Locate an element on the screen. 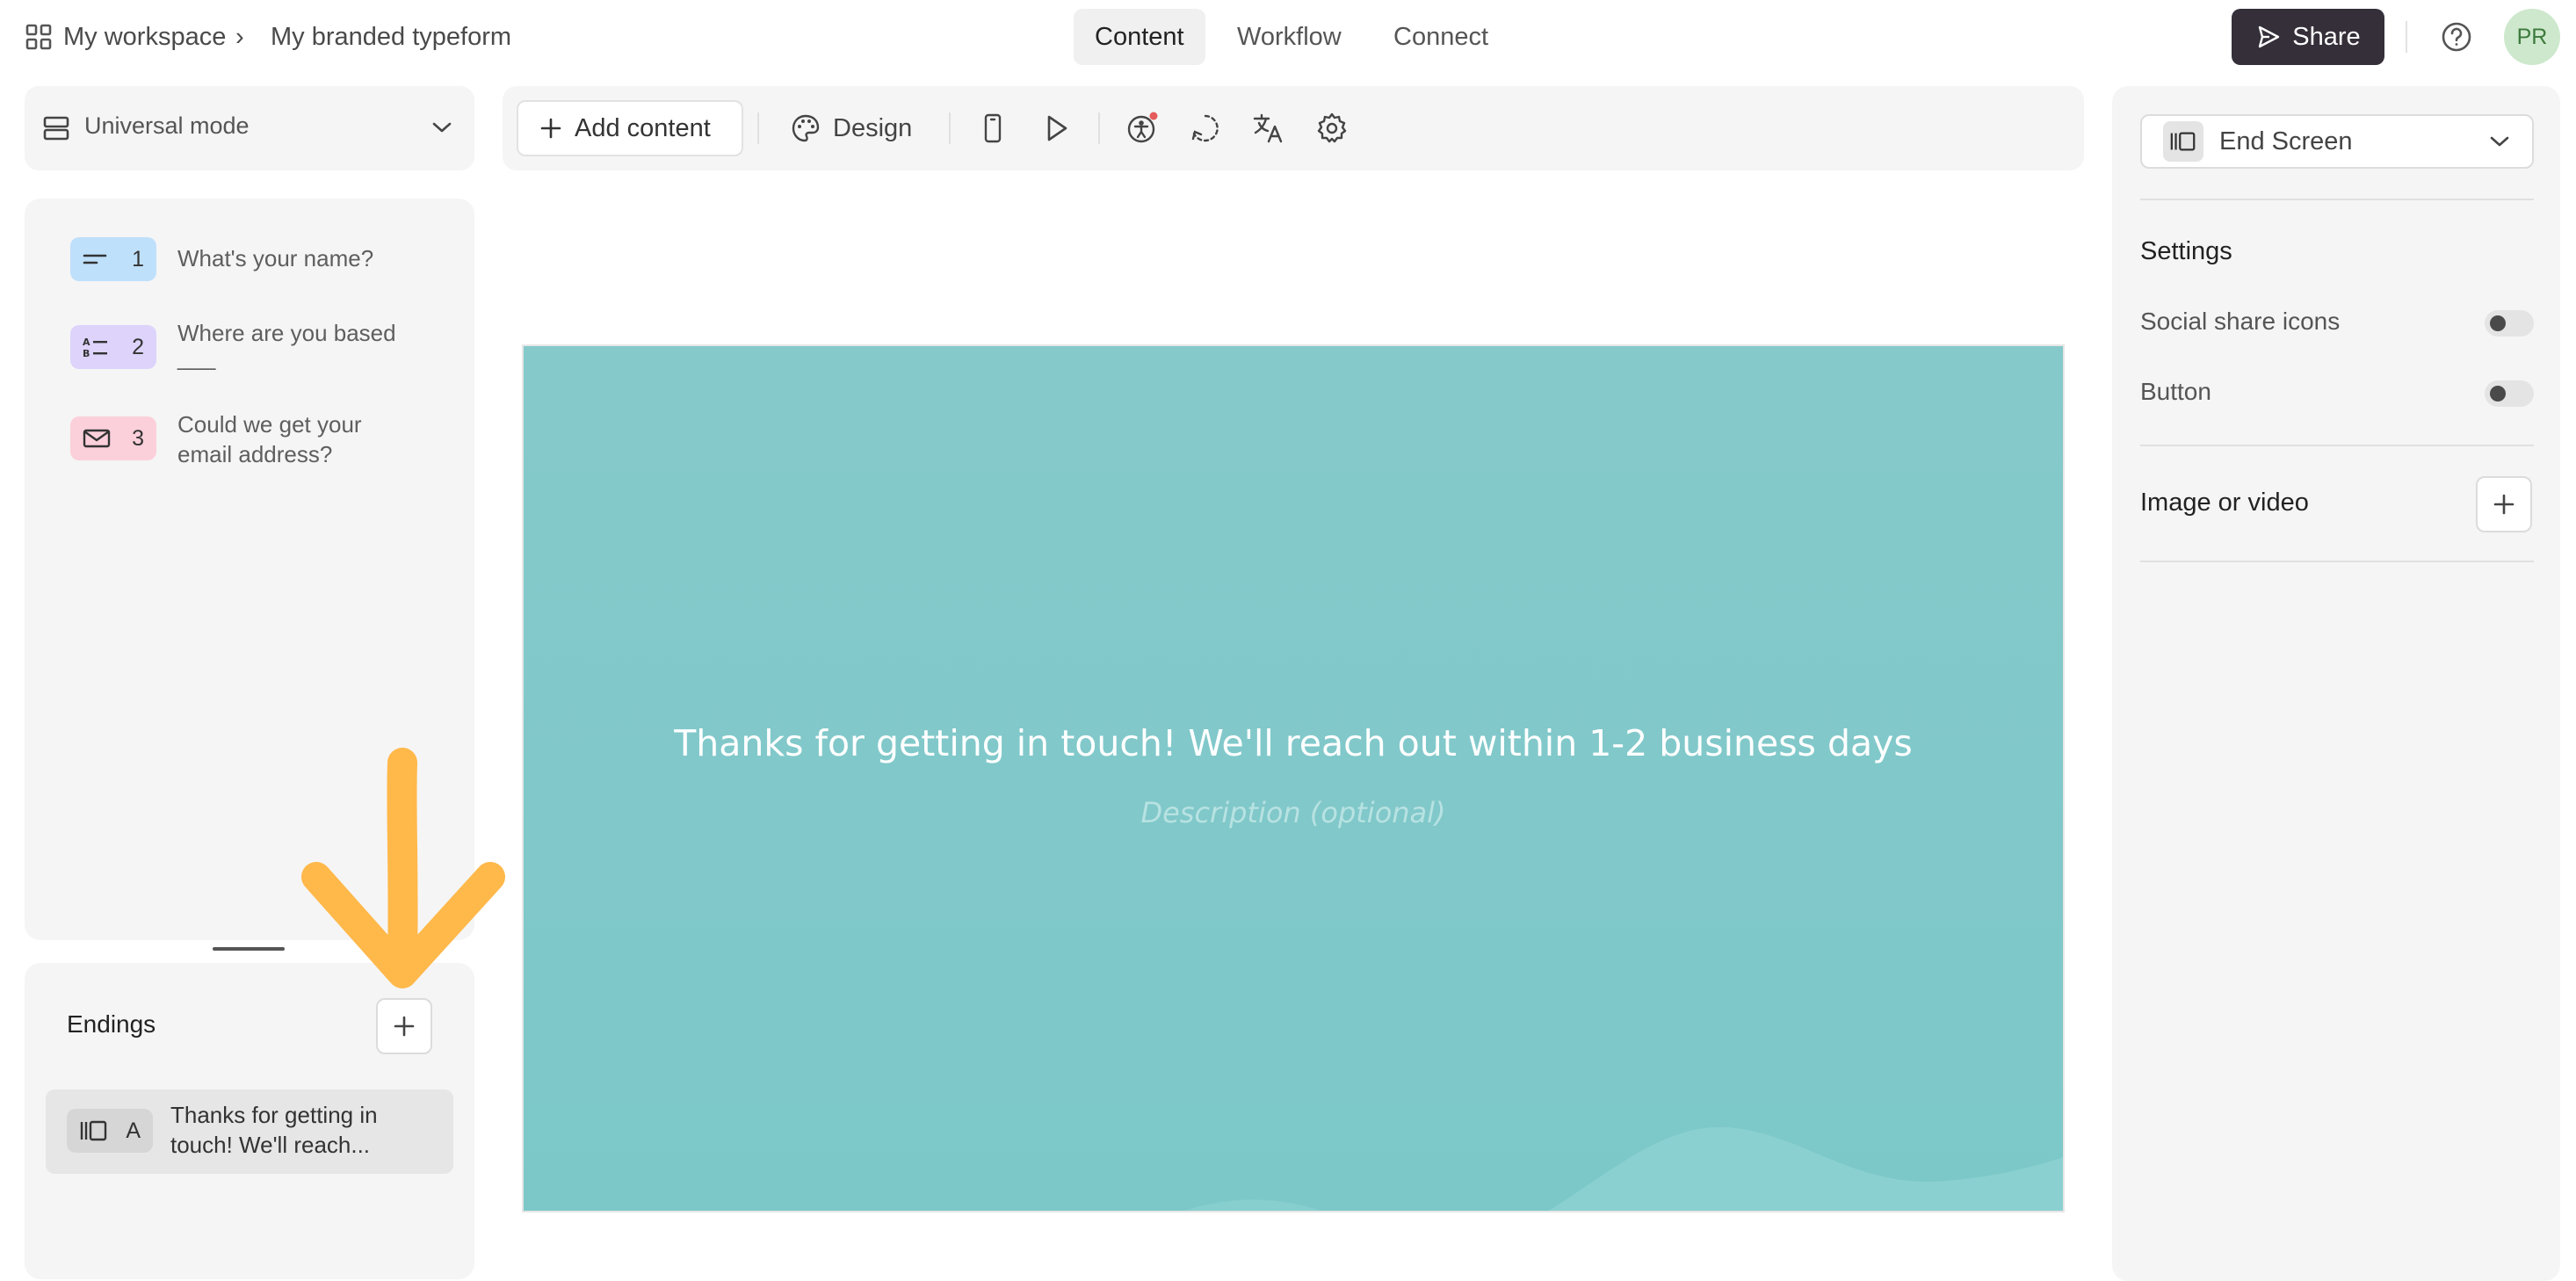 This screenshot has height=1281, width=2576. question-text-line2: ___ is located at coordinates (196, 357).